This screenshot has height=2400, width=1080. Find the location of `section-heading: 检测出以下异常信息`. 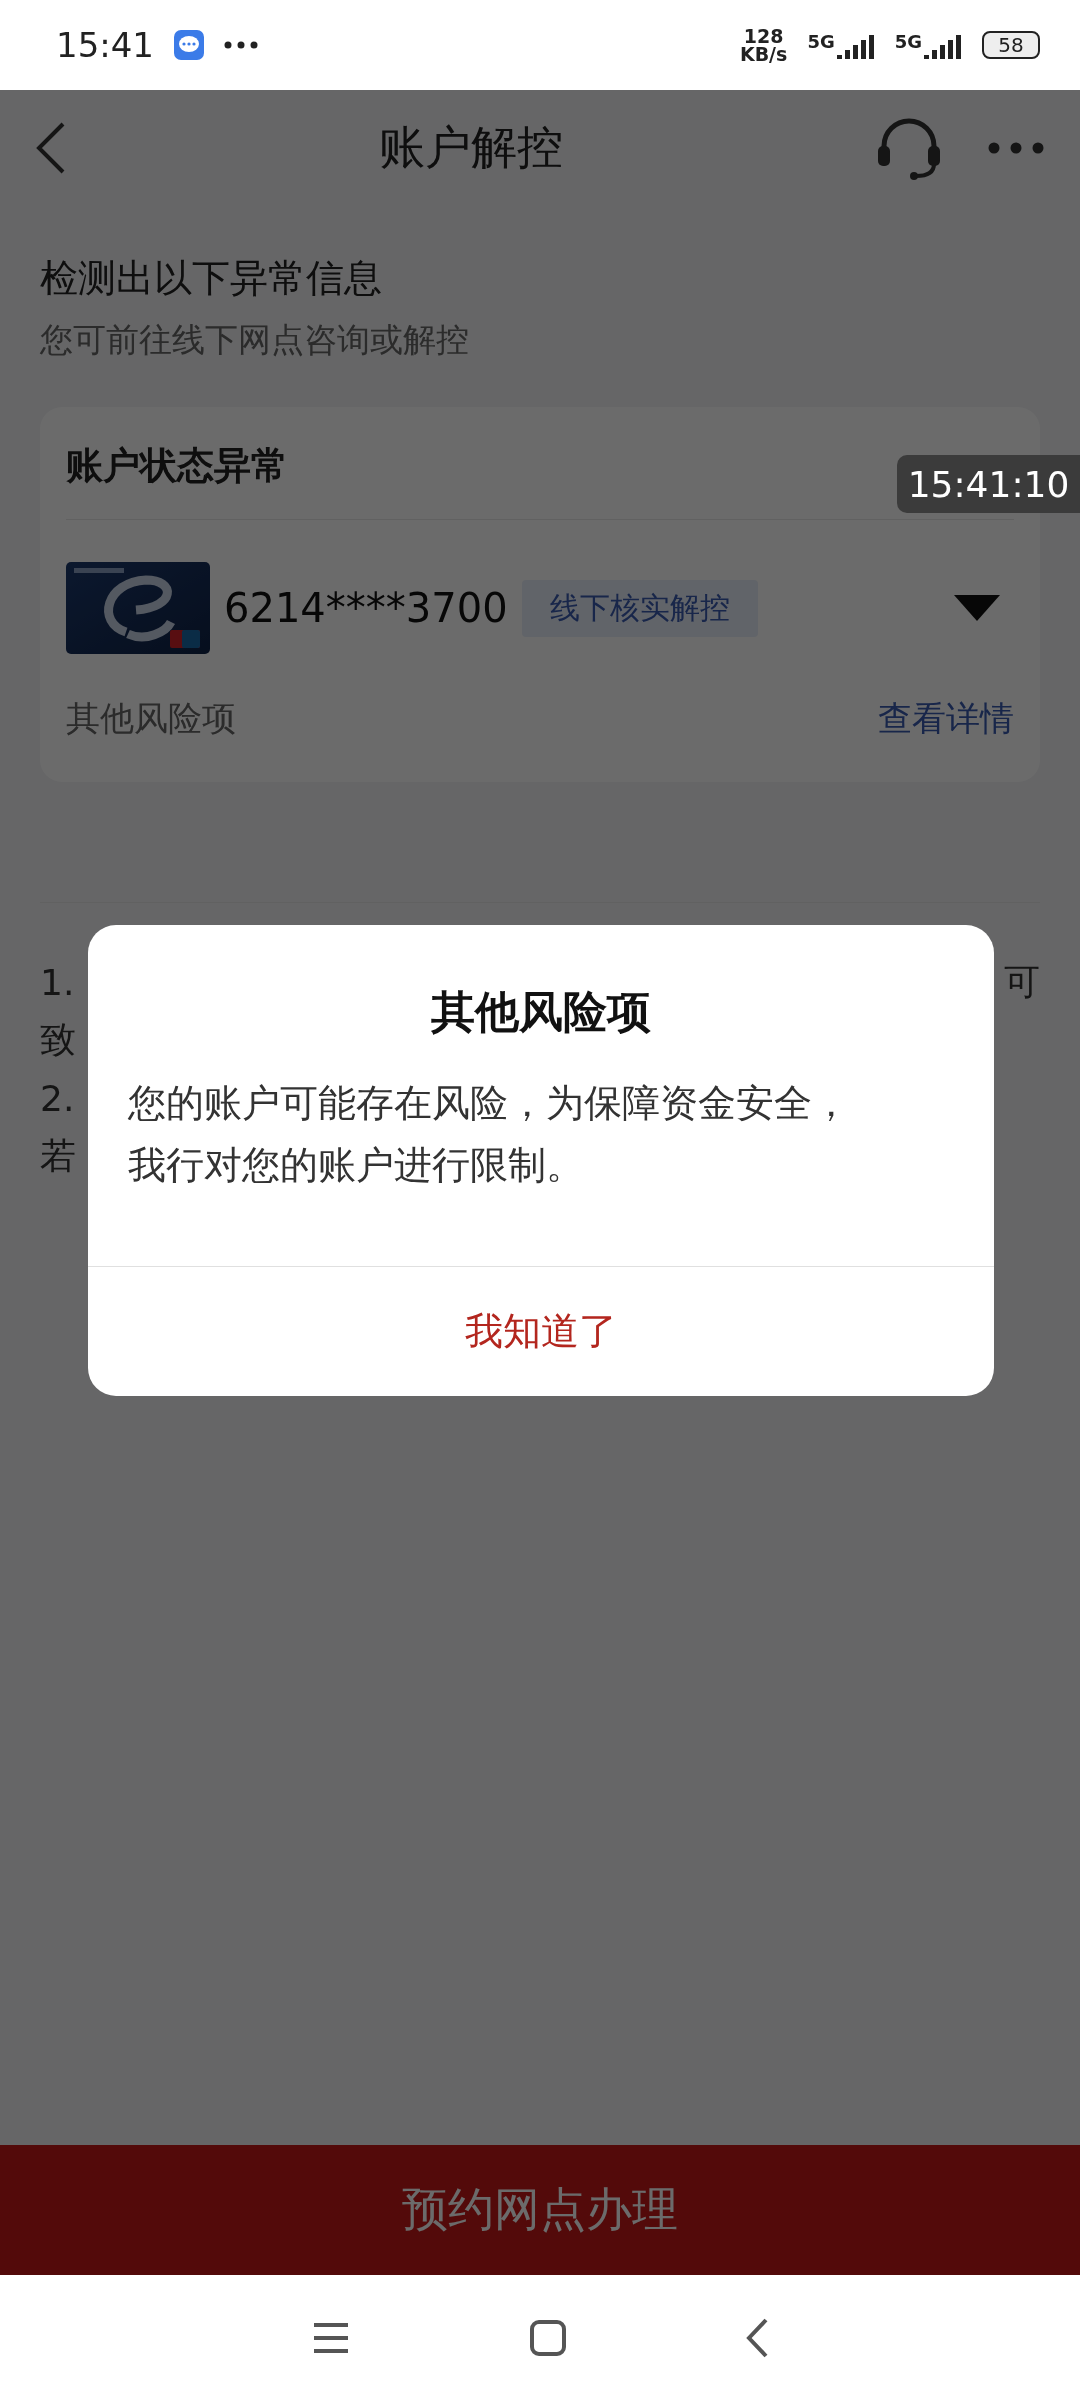

section-heading: 检测出以下异常信息 is located at coordinates (211, 278).